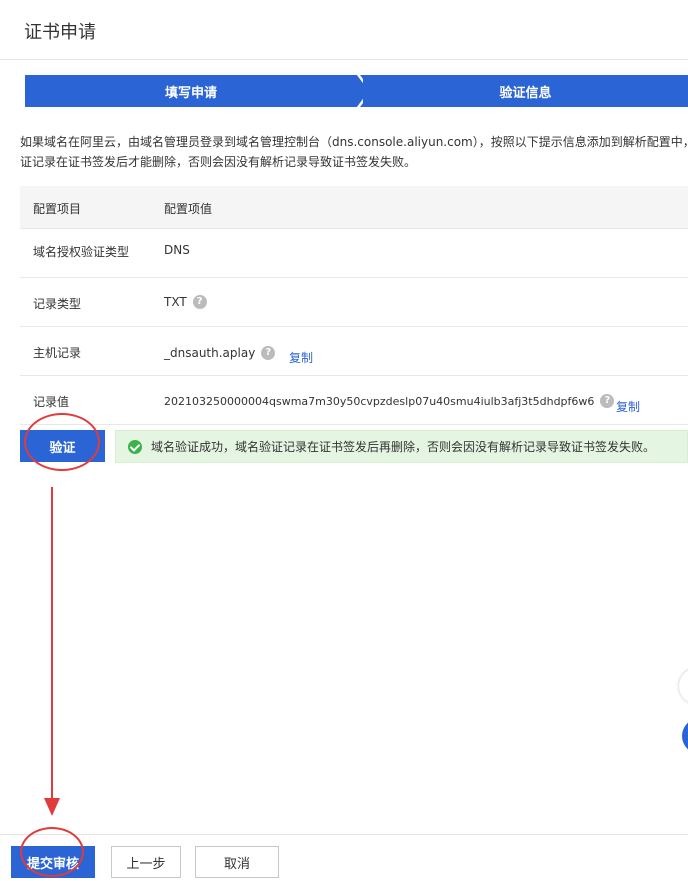  Describe the element at coordinates (628, 406) in the screenshot. I see `copy-record-value-link: 复制` at that location.